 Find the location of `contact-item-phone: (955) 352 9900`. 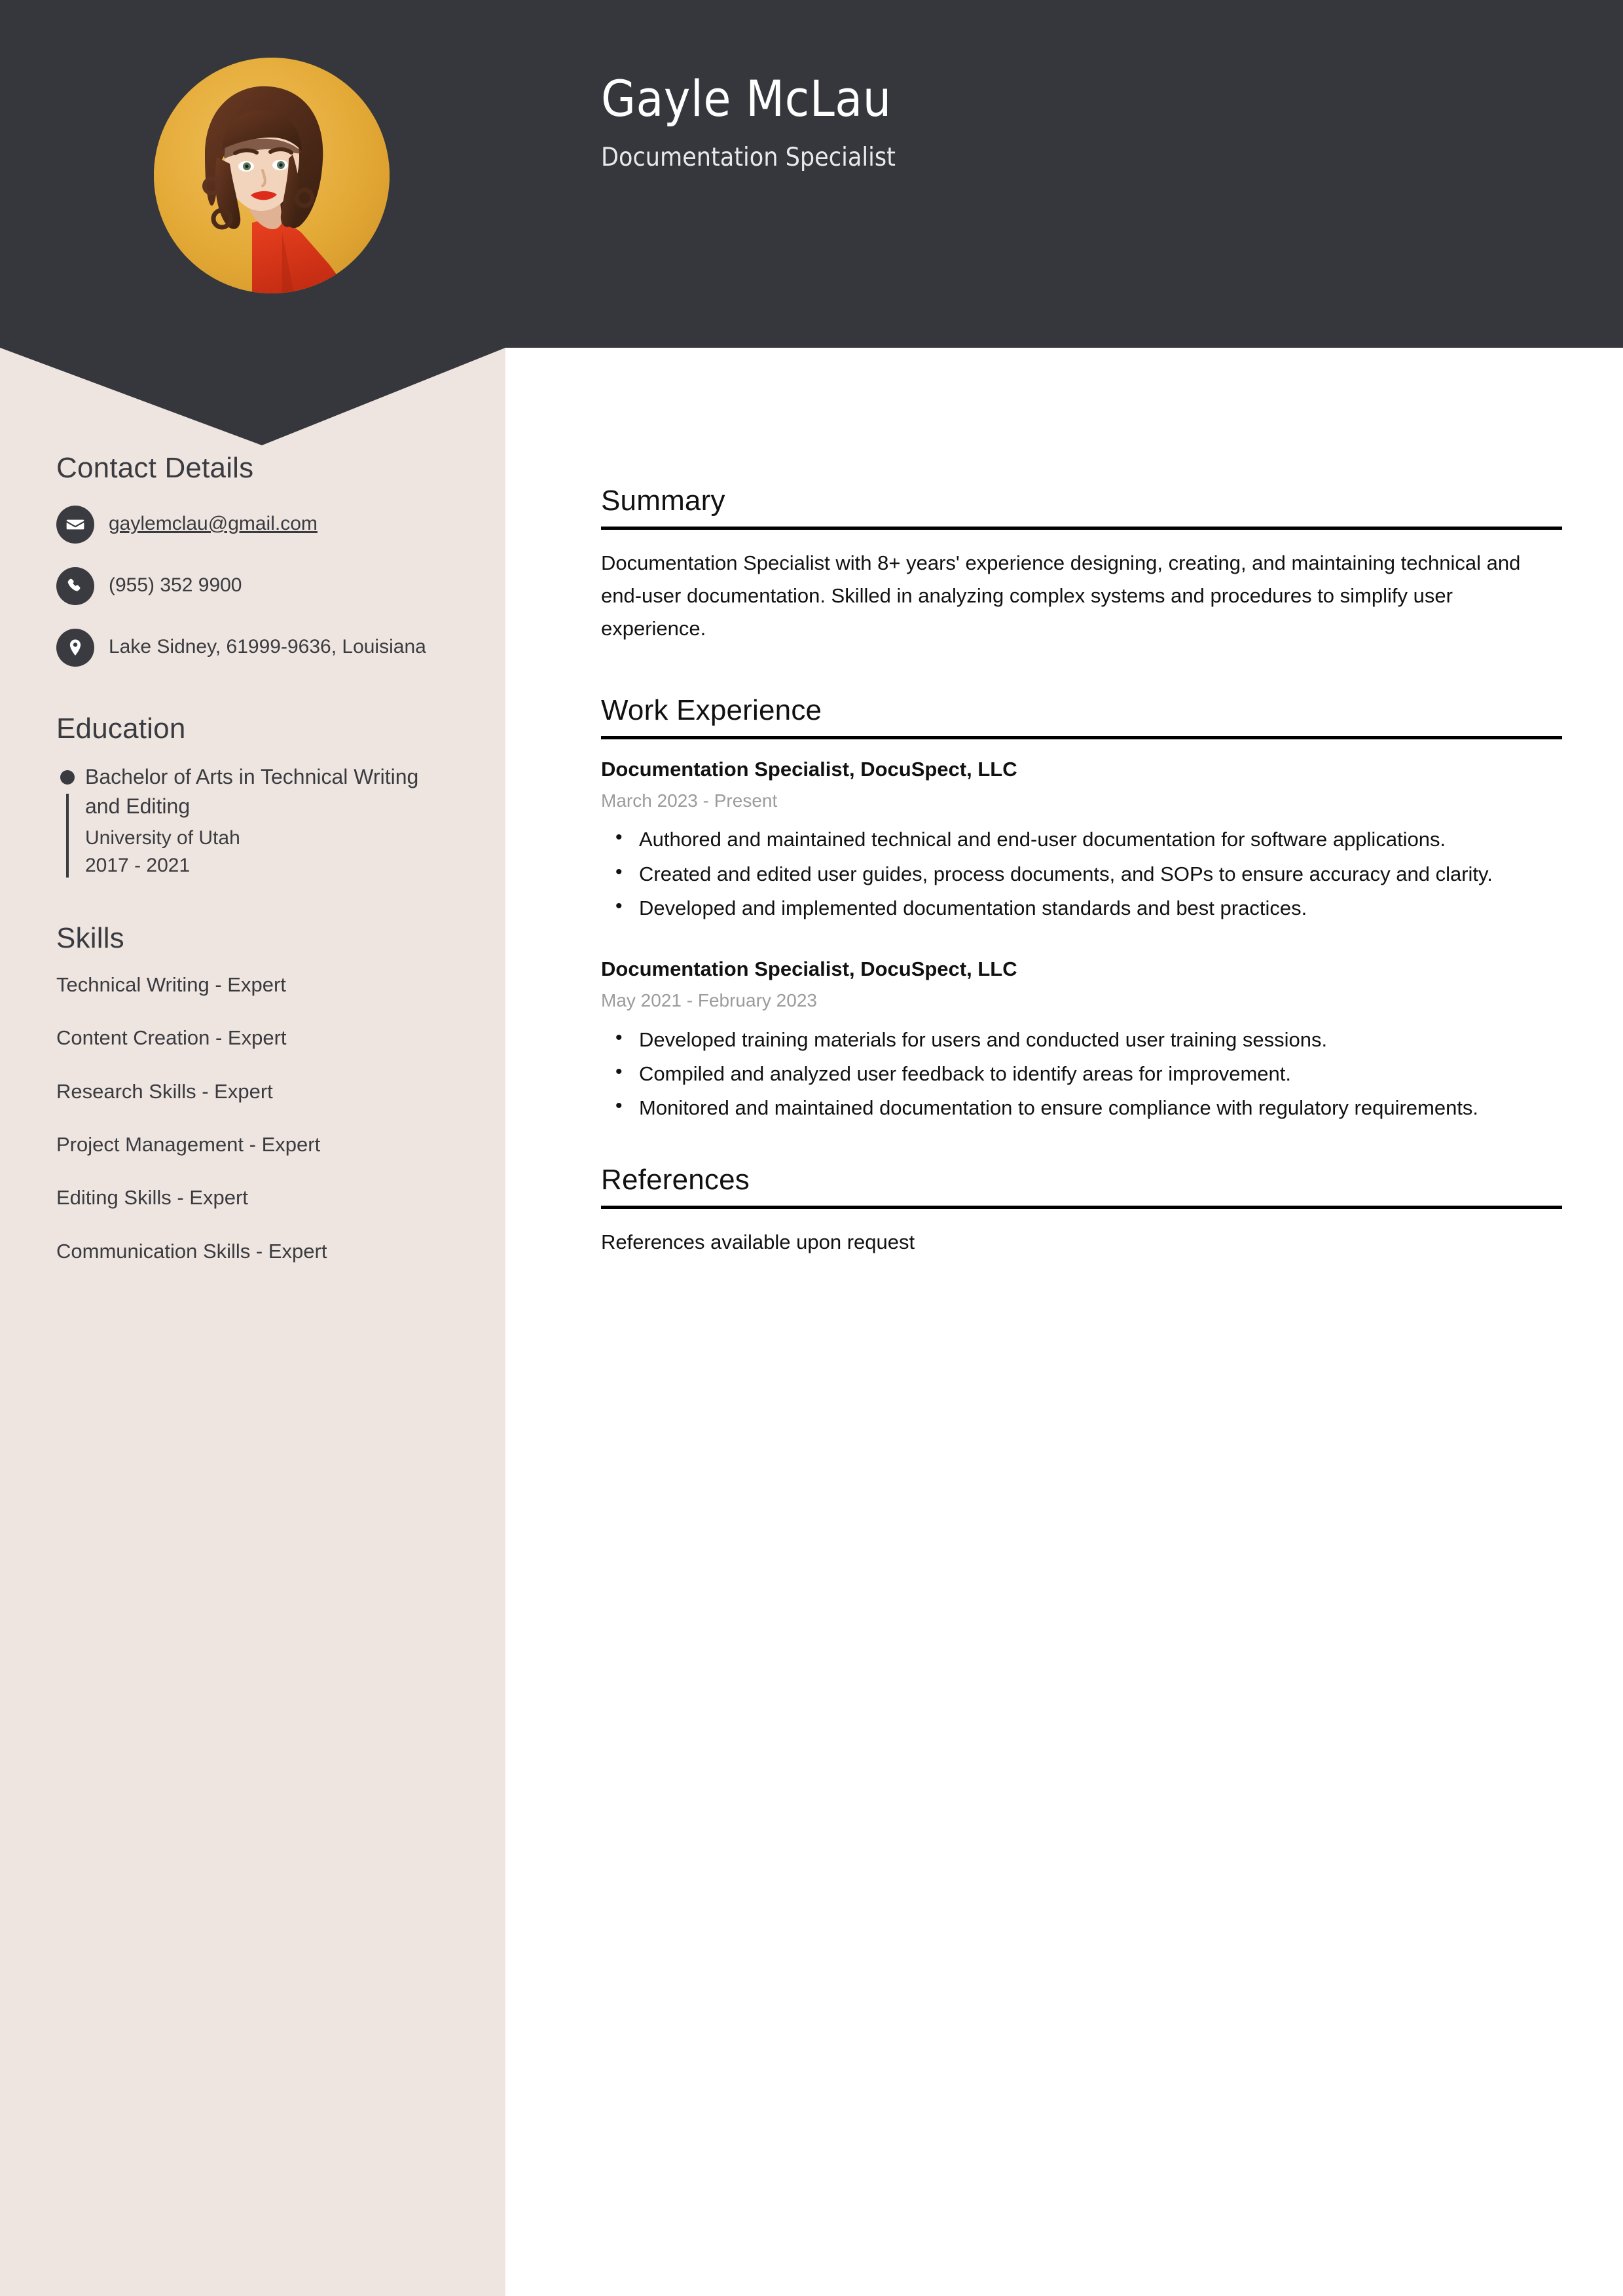

contact-item-phone: (955) 352 9900 is located at coordinates (255, 586).